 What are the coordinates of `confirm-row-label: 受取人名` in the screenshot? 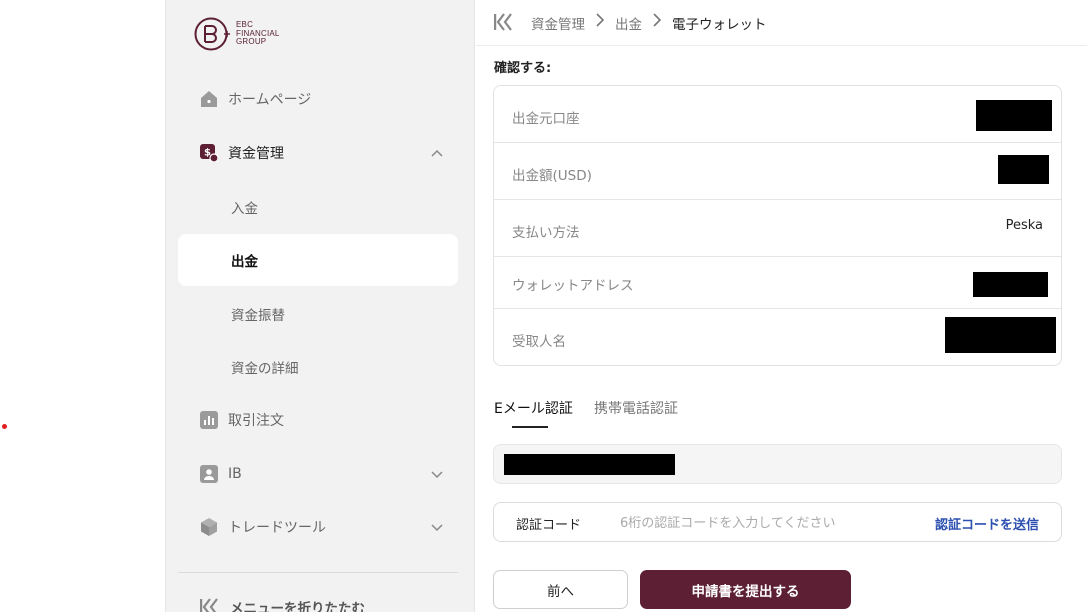 It's located at (539, 342).